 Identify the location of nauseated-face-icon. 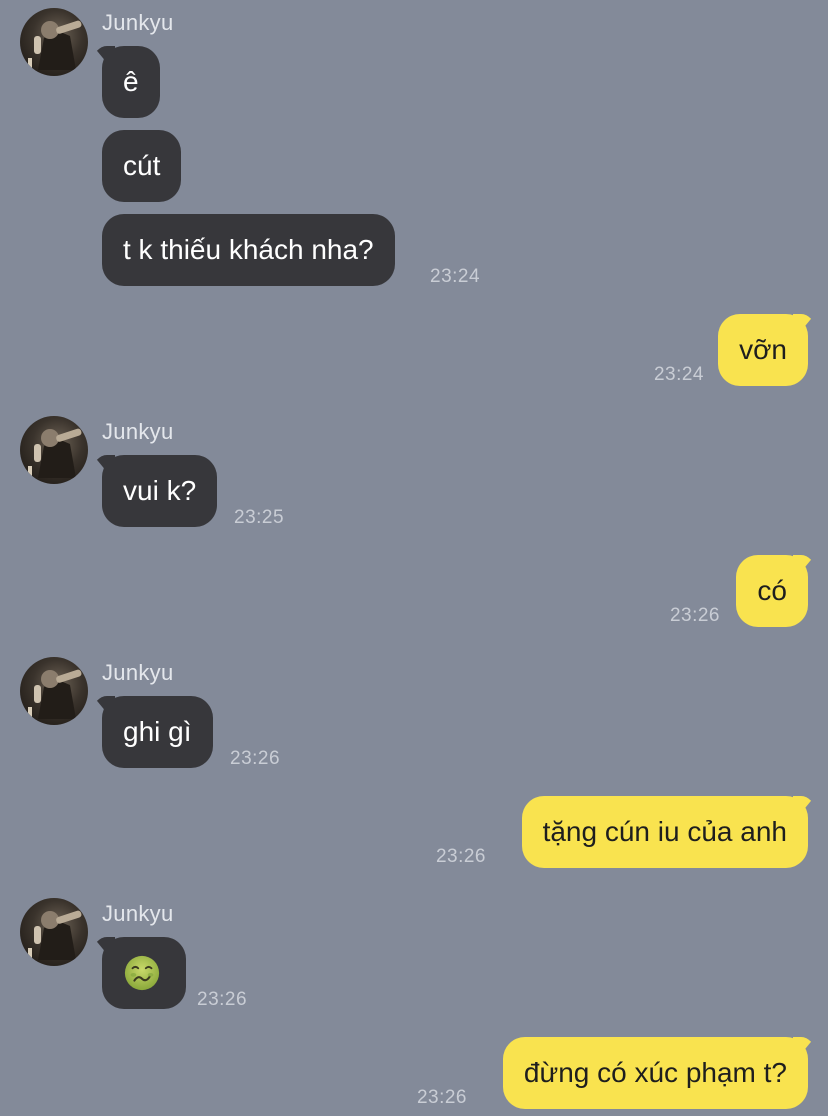
(142, 972).